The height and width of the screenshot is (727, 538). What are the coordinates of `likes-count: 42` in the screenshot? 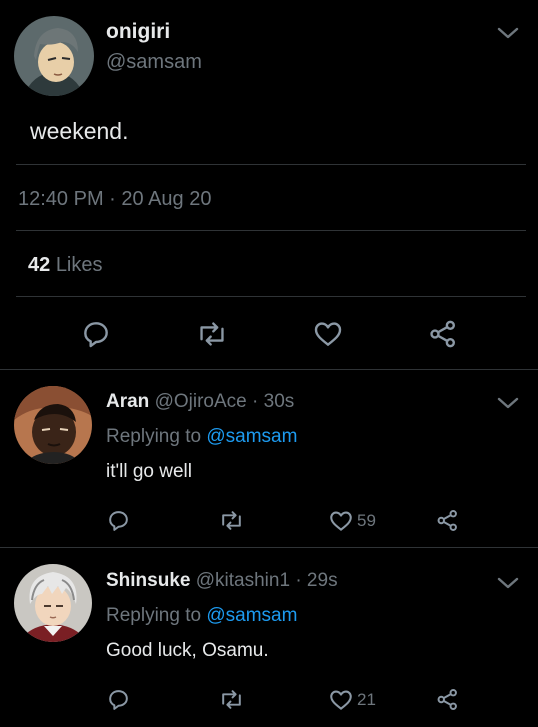 It's located at (39, 265).